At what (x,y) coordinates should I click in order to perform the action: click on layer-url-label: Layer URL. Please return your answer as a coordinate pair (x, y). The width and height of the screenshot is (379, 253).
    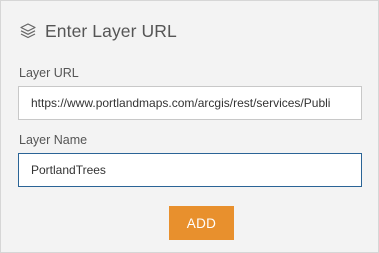
    Looking at the image, I should click on (49, 73).